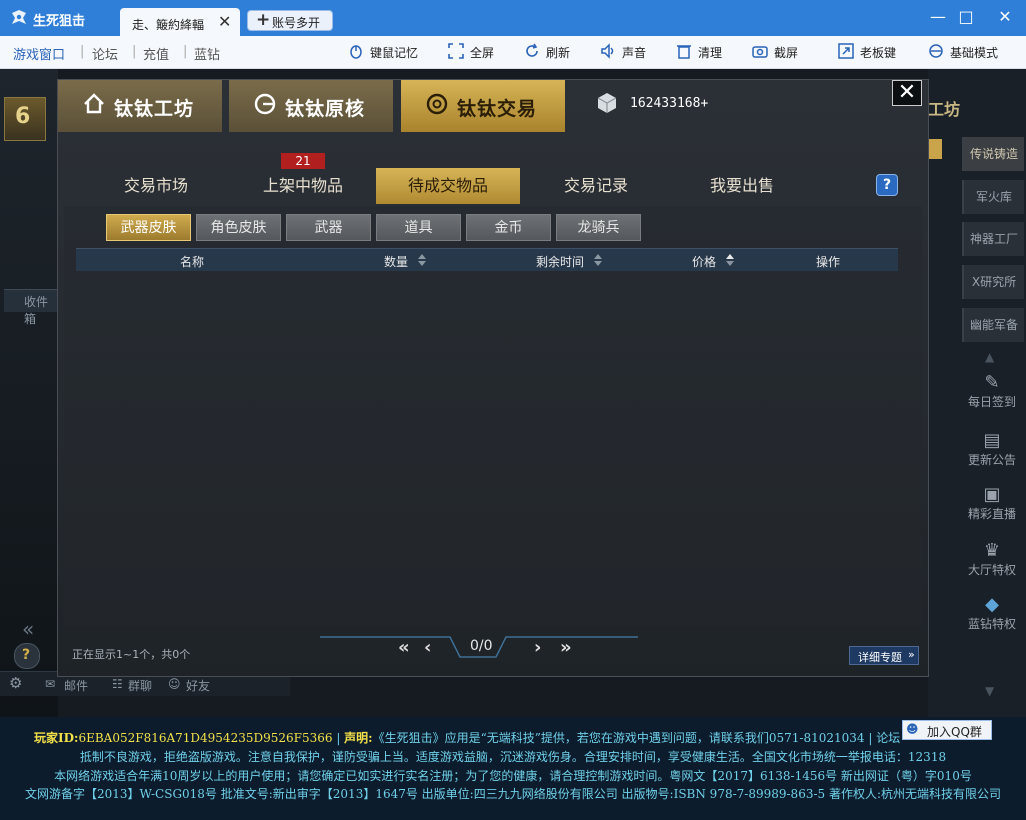 The image size is (1026, 820). I want to click on first-page-button: «, so click(404, 647).